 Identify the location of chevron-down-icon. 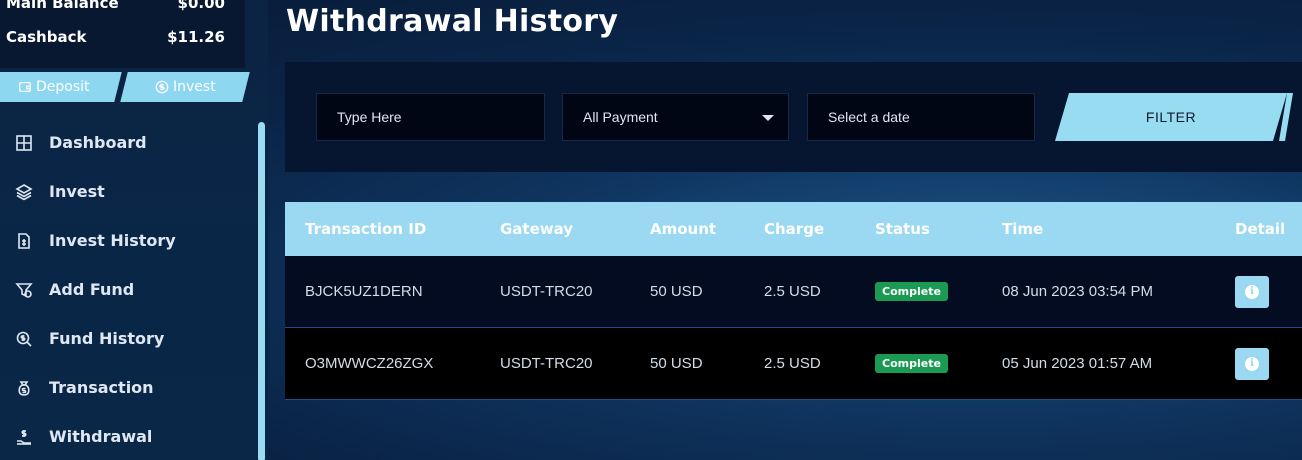
(768, 118).